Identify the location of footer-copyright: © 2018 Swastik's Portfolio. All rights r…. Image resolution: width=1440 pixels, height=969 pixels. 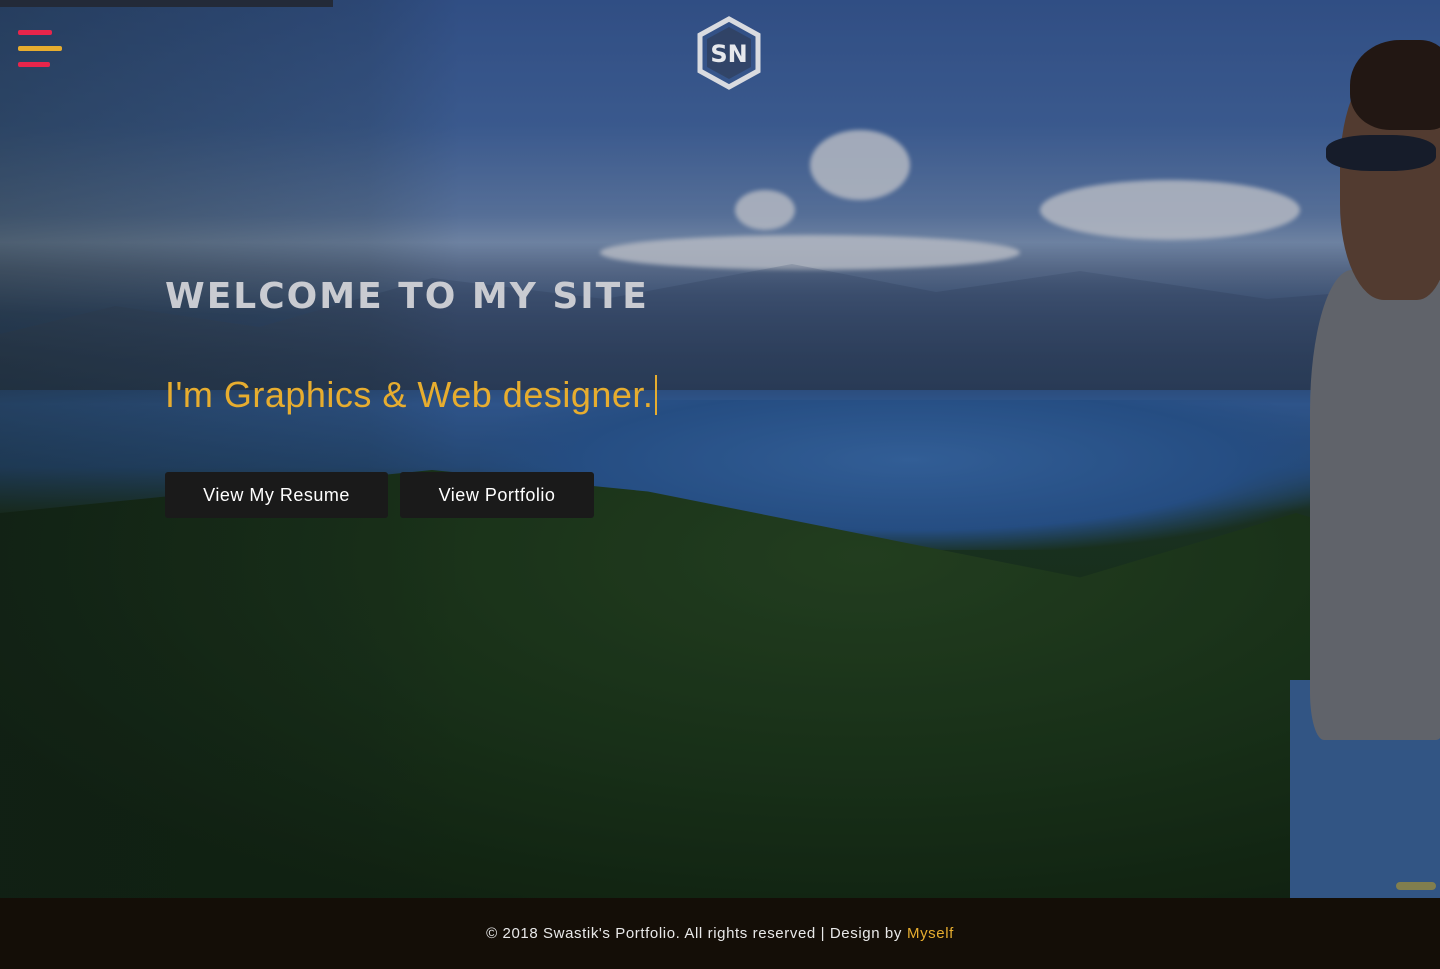
(694, 933).